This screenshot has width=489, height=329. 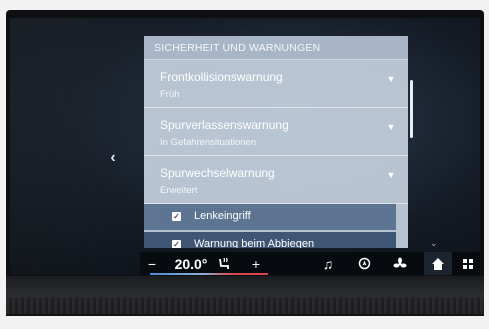 I want to click on music-icon: ♫, so click(x=328, y=263).